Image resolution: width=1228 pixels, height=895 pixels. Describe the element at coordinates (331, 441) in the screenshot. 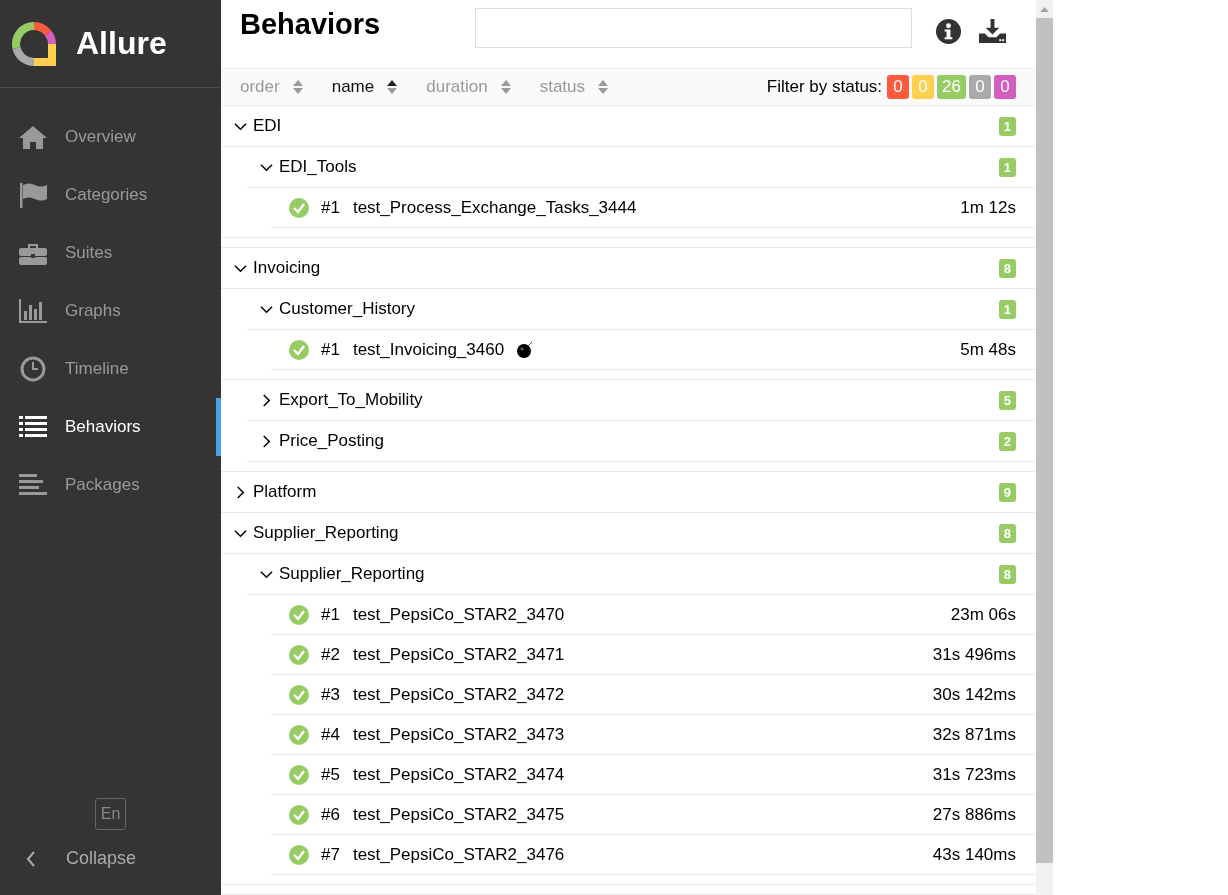

I see `group-name: Price_Posting` at that location.